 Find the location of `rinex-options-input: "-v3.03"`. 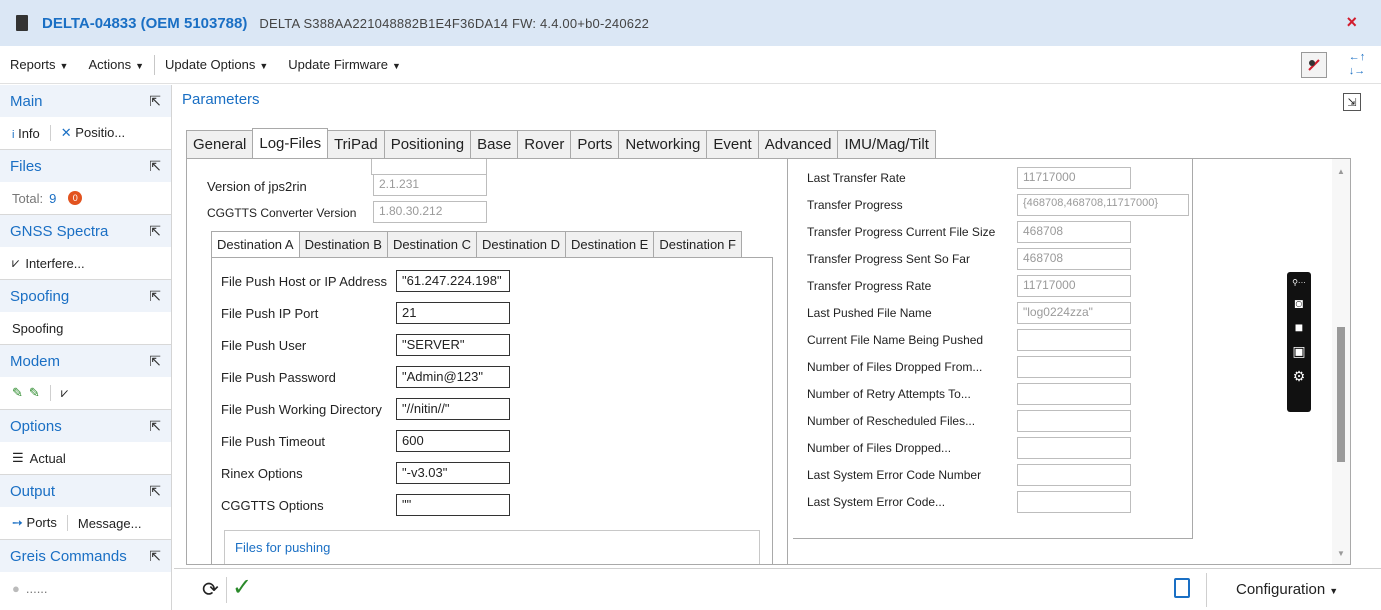

rinex-options-input: "-v3.03" is located at coordinates (453, 473).